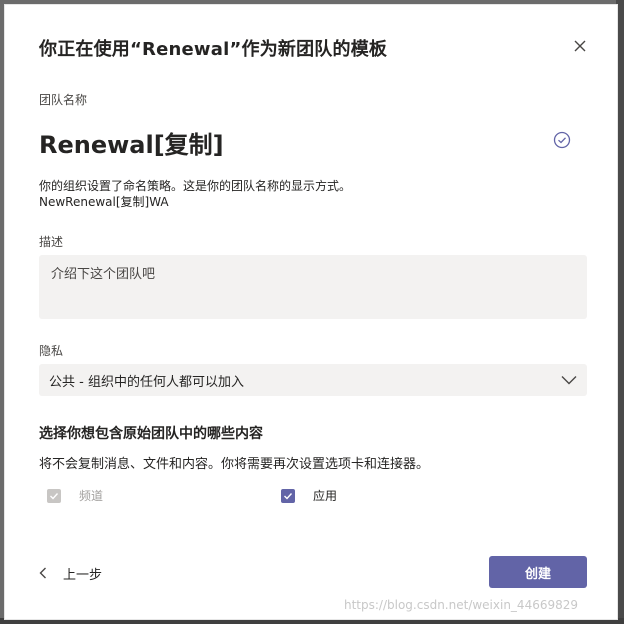 The image size is (624, 624). I want to click on chevron-left-icon, so click(42, 573).